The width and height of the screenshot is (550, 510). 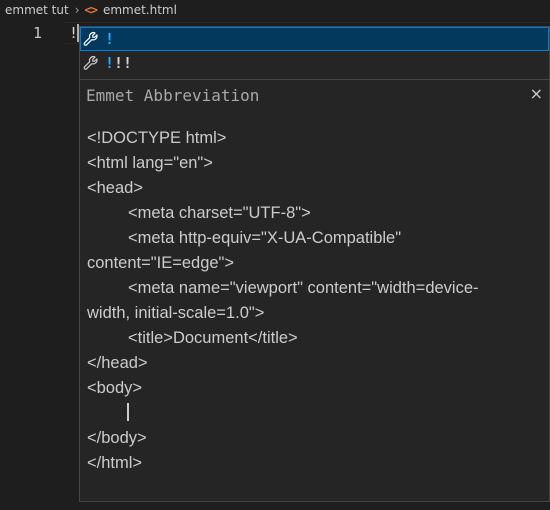 What do you see at coordinates (219, 213) in the screenshot?
I see `preview-line: <meta charset="UTF-8">` at bounding box center [219, 213].